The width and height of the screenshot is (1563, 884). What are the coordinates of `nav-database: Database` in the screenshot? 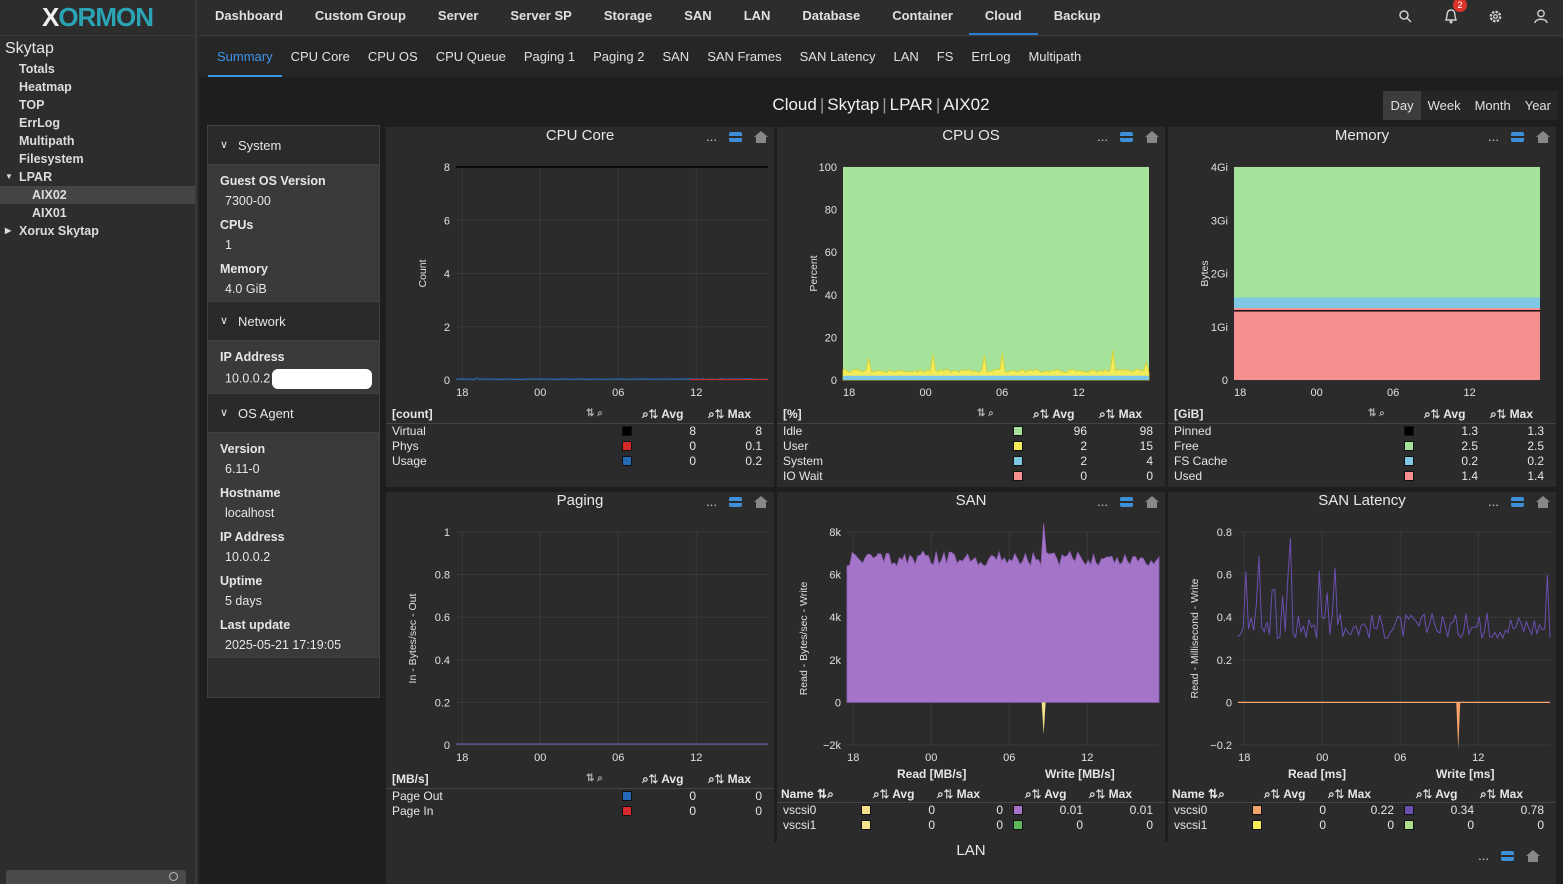 It's located at (831, 17).